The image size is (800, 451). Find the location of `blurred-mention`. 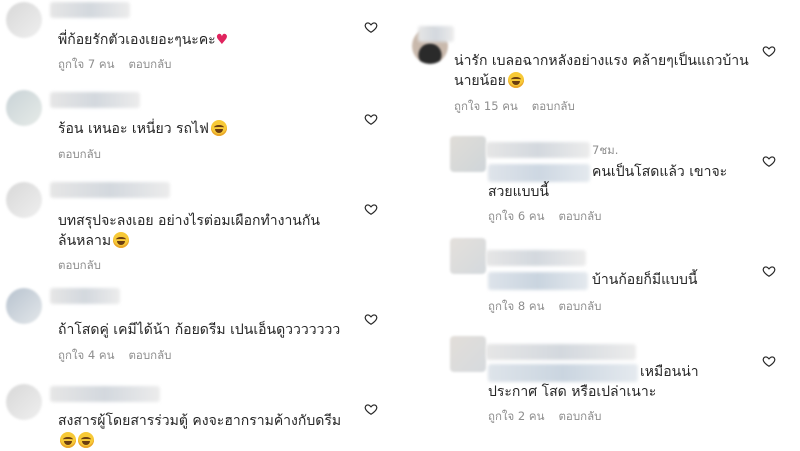

blurred-mention is located at coordinates (538, 281).